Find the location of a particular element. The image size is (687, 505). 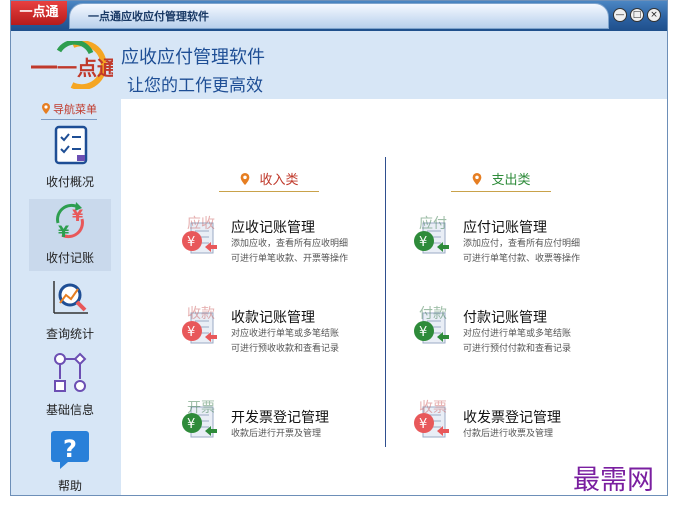

payment-entry-button: ¥ 付款 付款记账管理 对应付进行单笔或多笔结账 可进行预付付款和查看记录 is located at coordinates (516, 332).